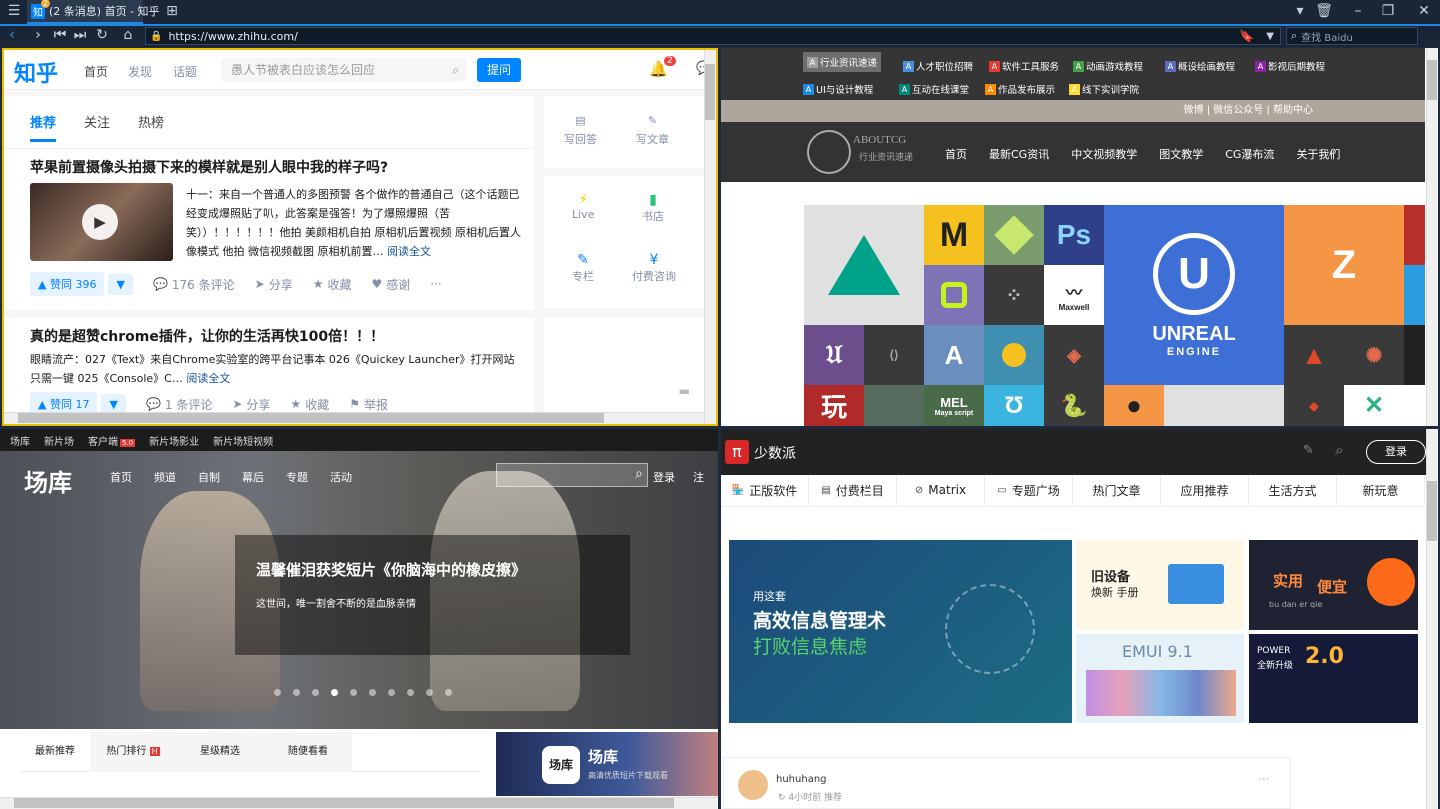  I want to click on post1-favorite: ★ 收藏, so click(332, 284).